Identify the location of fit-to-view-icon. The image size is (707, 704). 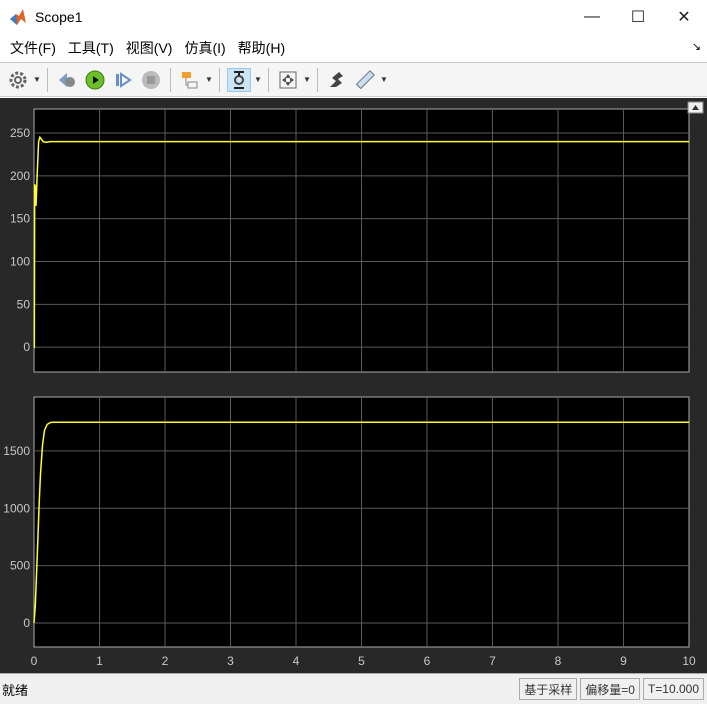
(288, 80).